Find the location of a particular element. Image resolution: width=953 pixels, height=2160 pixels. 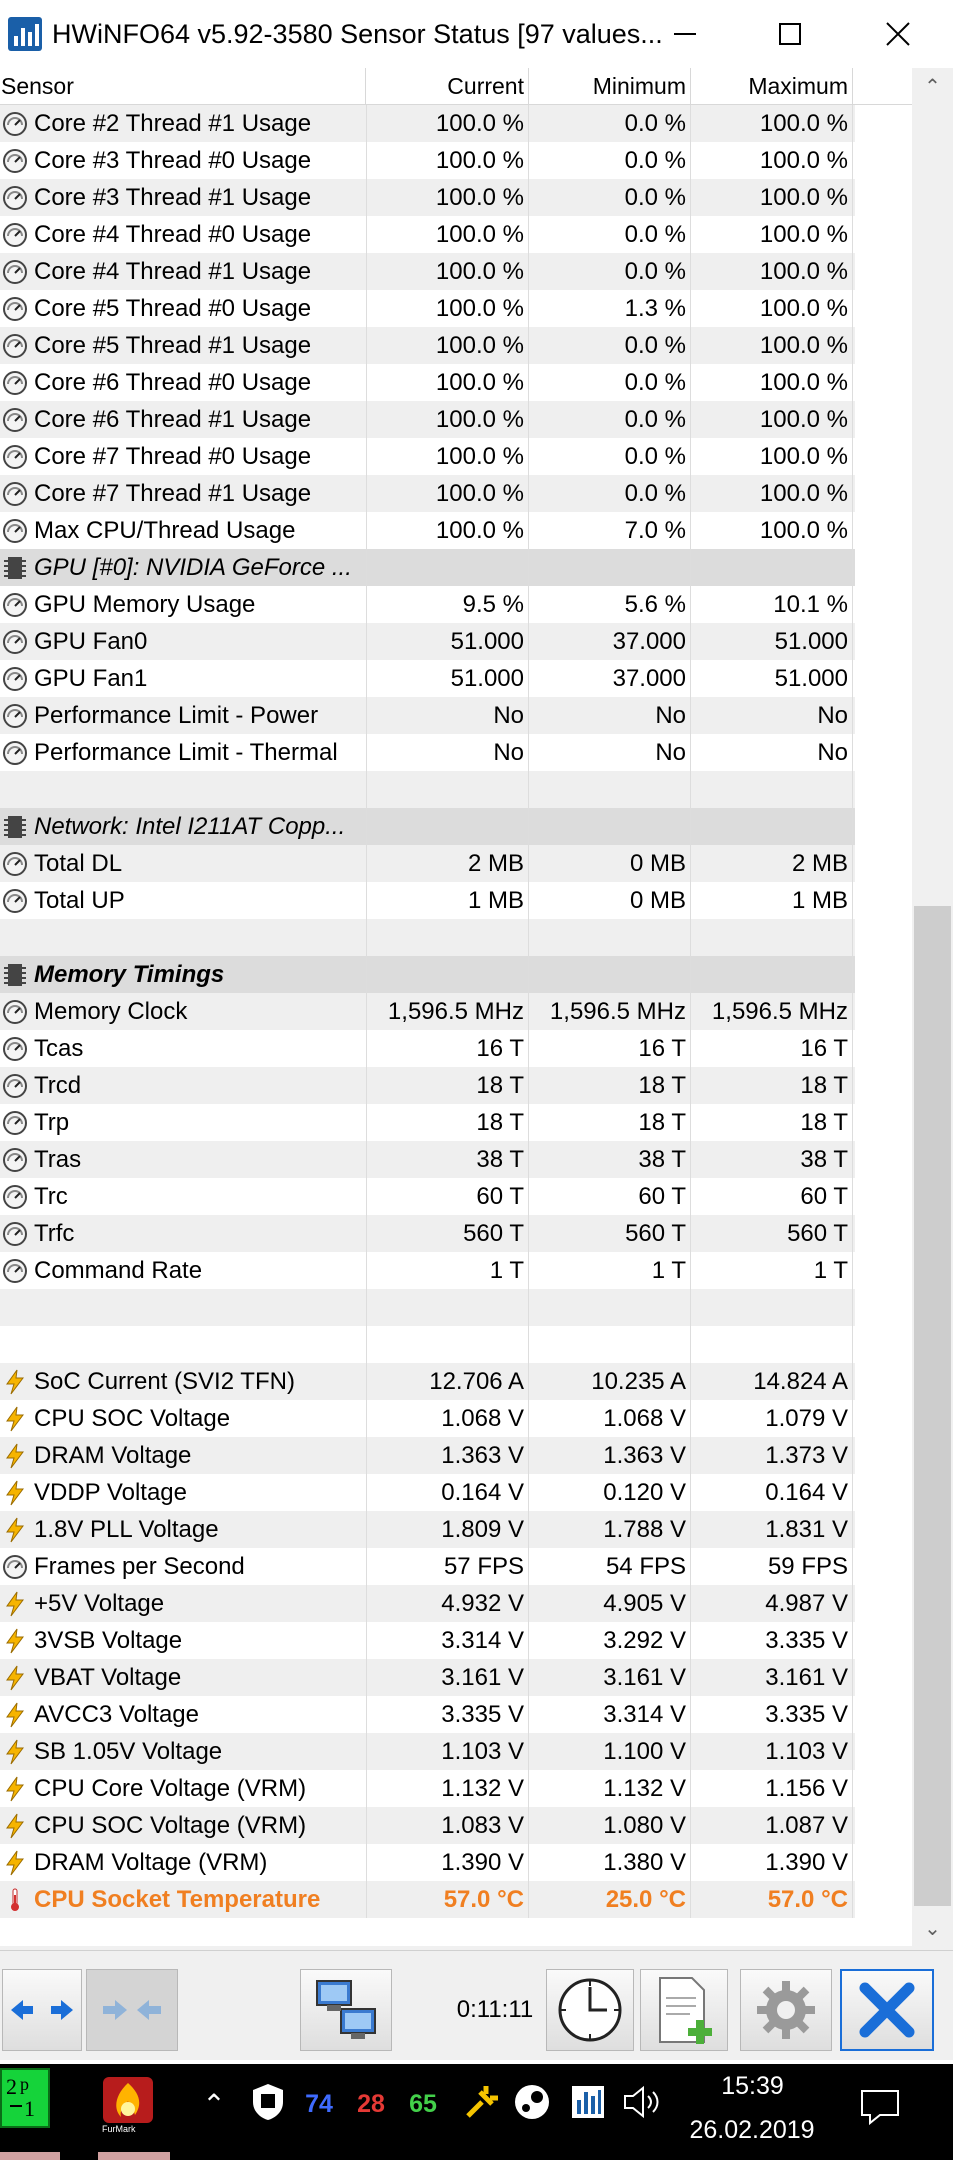

sensor-row: Tras 38 T 38 T 38 T is located at coordinates (427, 1159).